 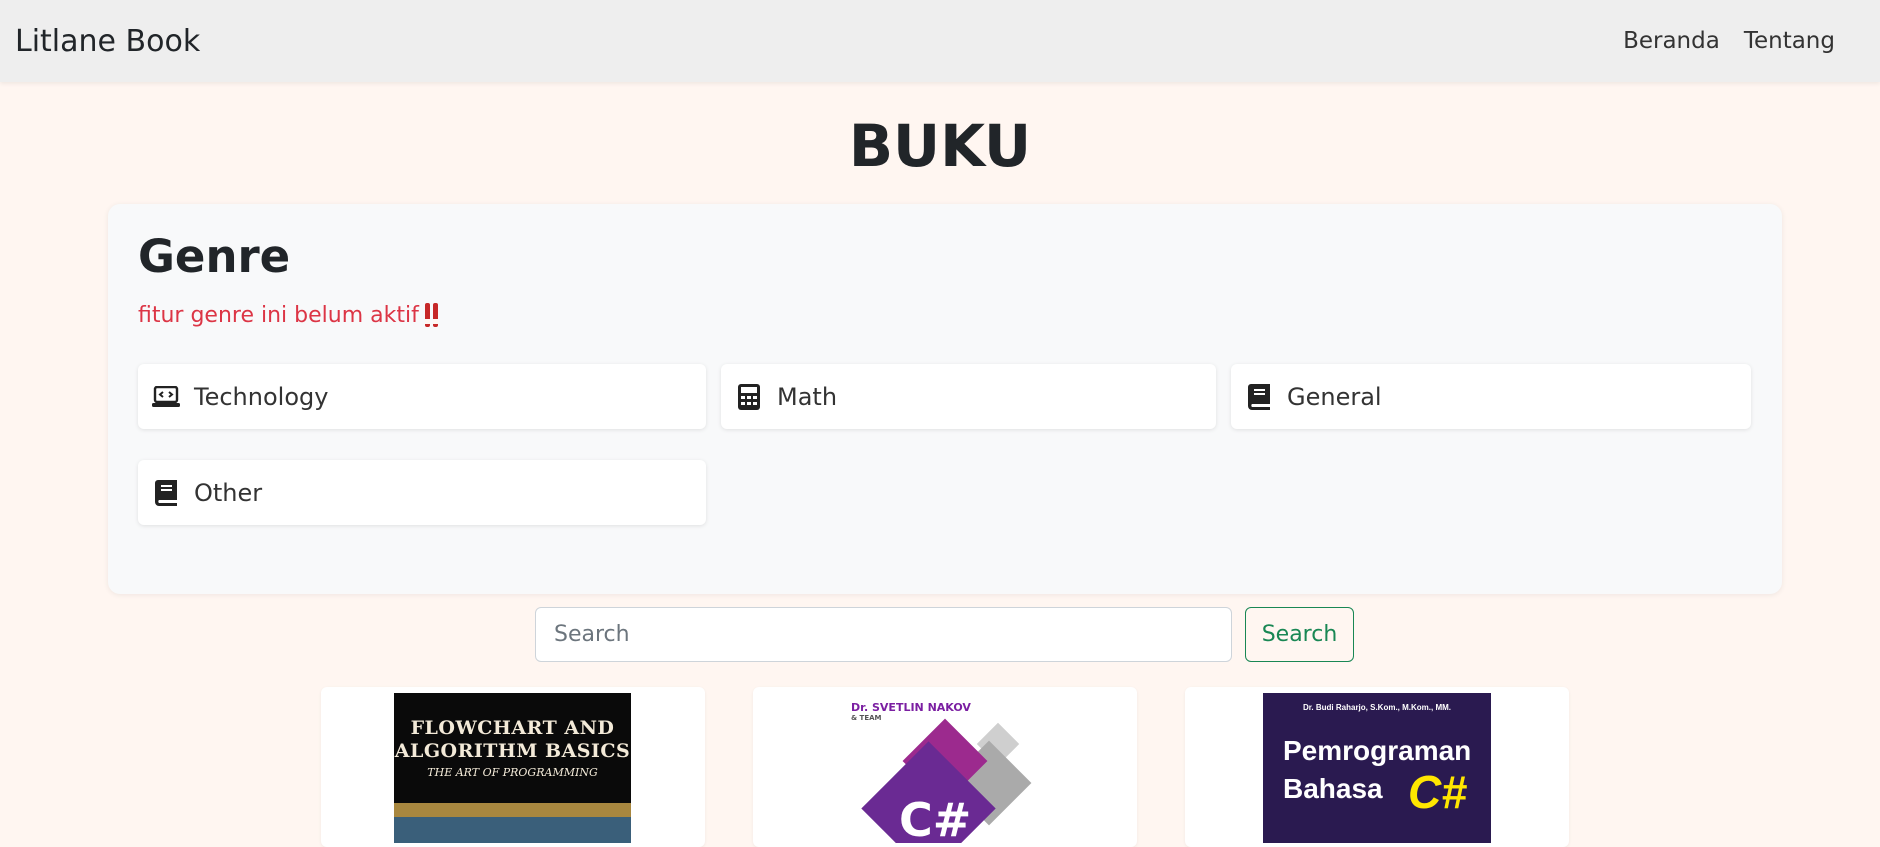 I want to click on cover-title-line: Bahasa, so click(x=1333, y=788).